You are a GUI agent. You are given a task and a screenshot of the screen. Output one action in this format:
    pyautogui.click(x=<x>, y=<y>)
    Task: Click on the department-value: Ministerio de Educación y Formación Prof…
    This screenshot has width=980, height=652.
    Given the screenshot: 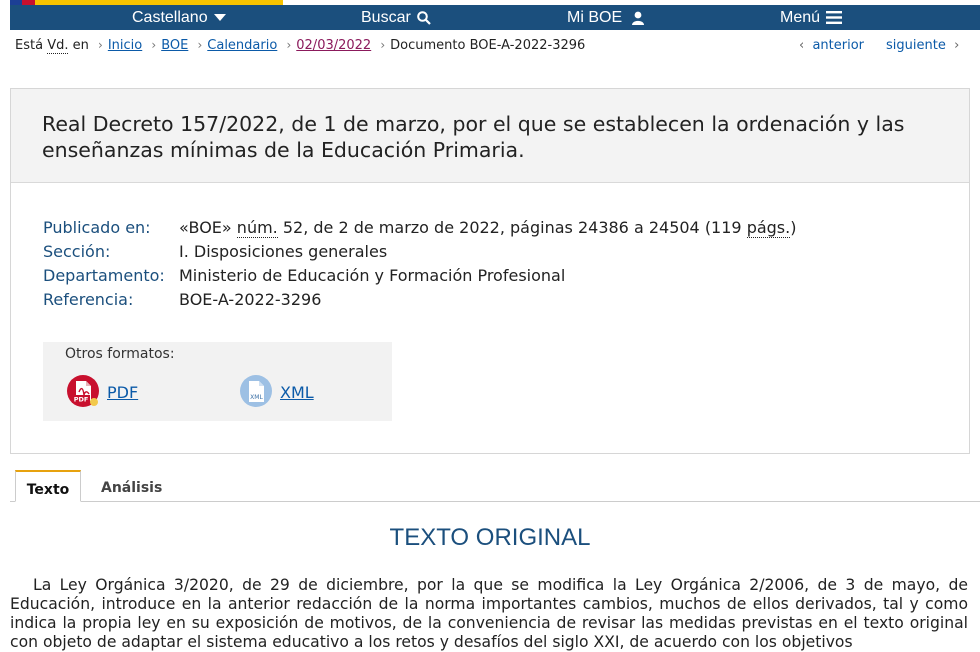 What is the action you would take?
    pyautogui.click(x=372, y=275)
    